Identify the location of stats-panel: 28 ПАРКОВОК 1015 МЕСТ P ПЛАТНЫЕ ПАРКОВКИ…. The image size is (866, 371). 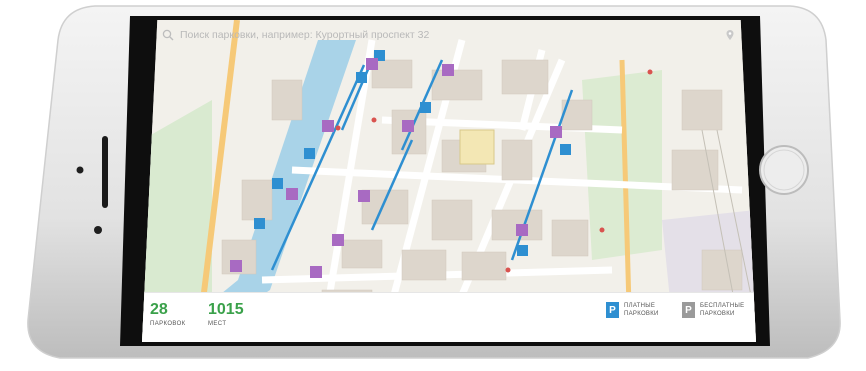
(449, 317).